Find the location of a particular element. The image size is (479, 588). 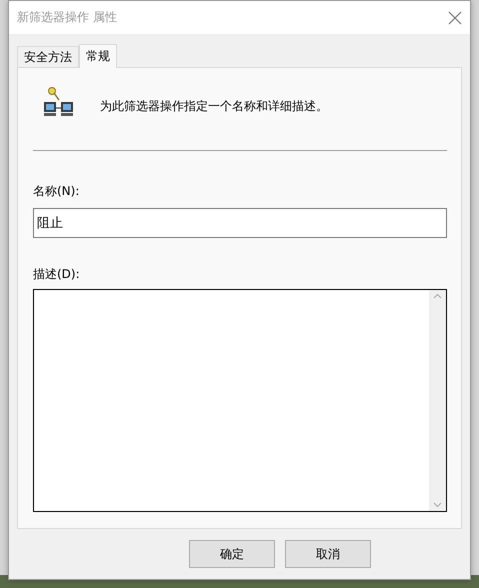

scroll-up-icon is located at coordinates (437, 296).